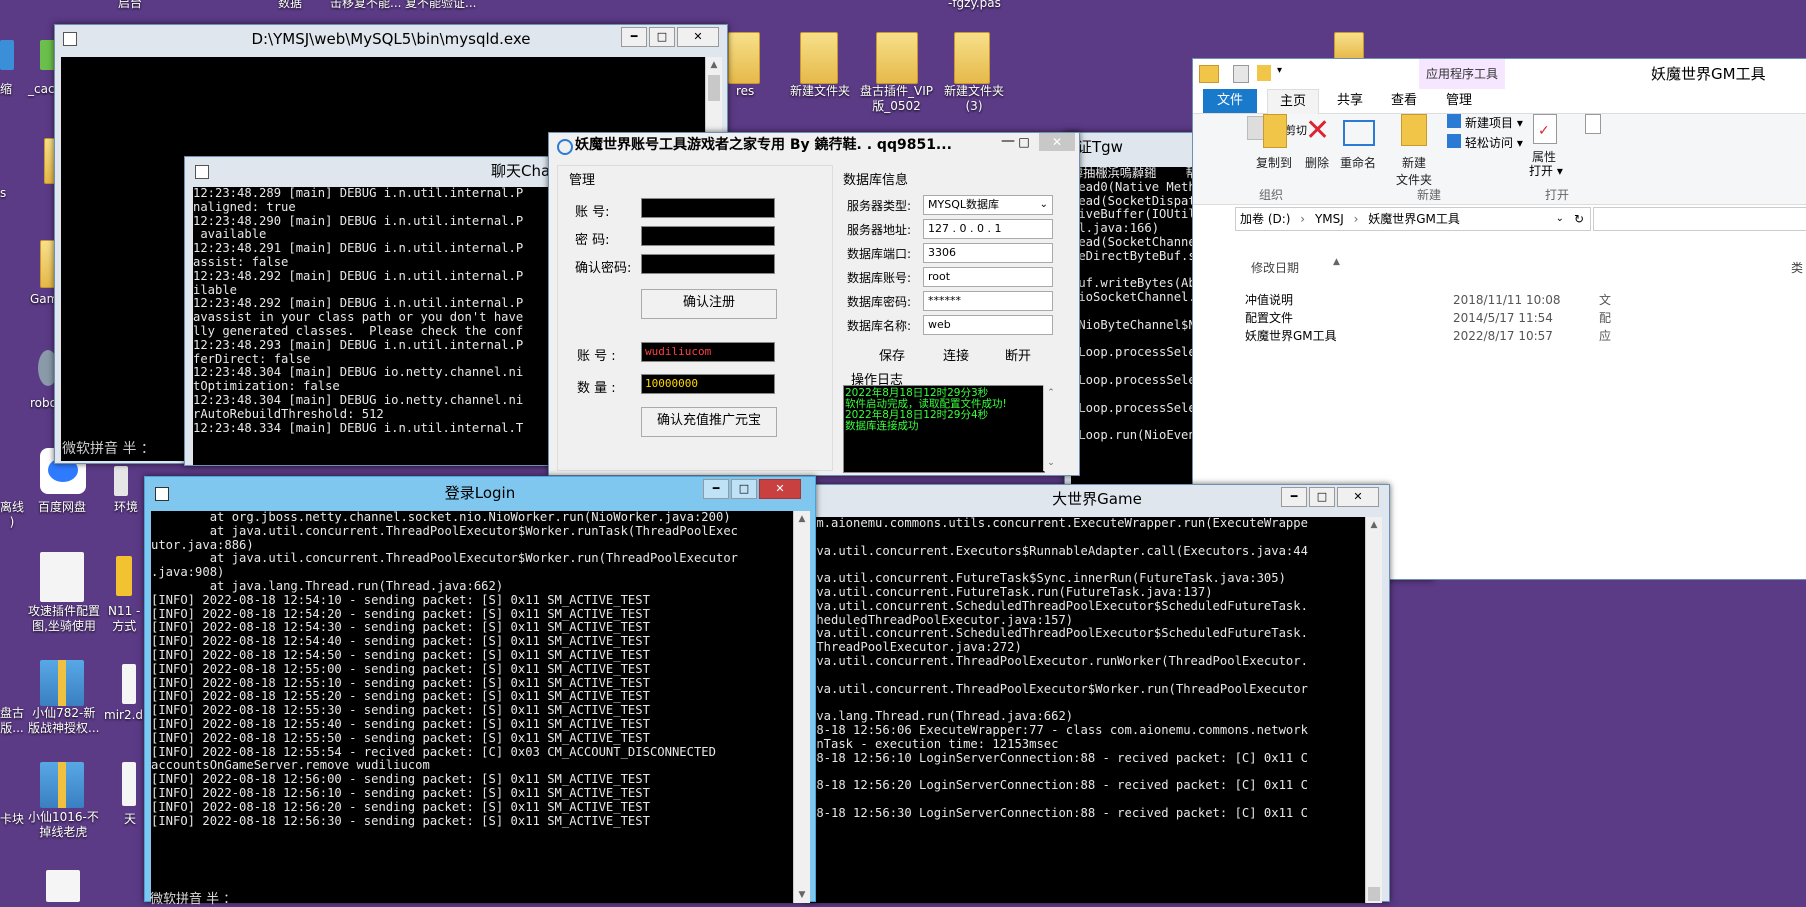  I want to click on connect-button: 连接, so click(956, 354).